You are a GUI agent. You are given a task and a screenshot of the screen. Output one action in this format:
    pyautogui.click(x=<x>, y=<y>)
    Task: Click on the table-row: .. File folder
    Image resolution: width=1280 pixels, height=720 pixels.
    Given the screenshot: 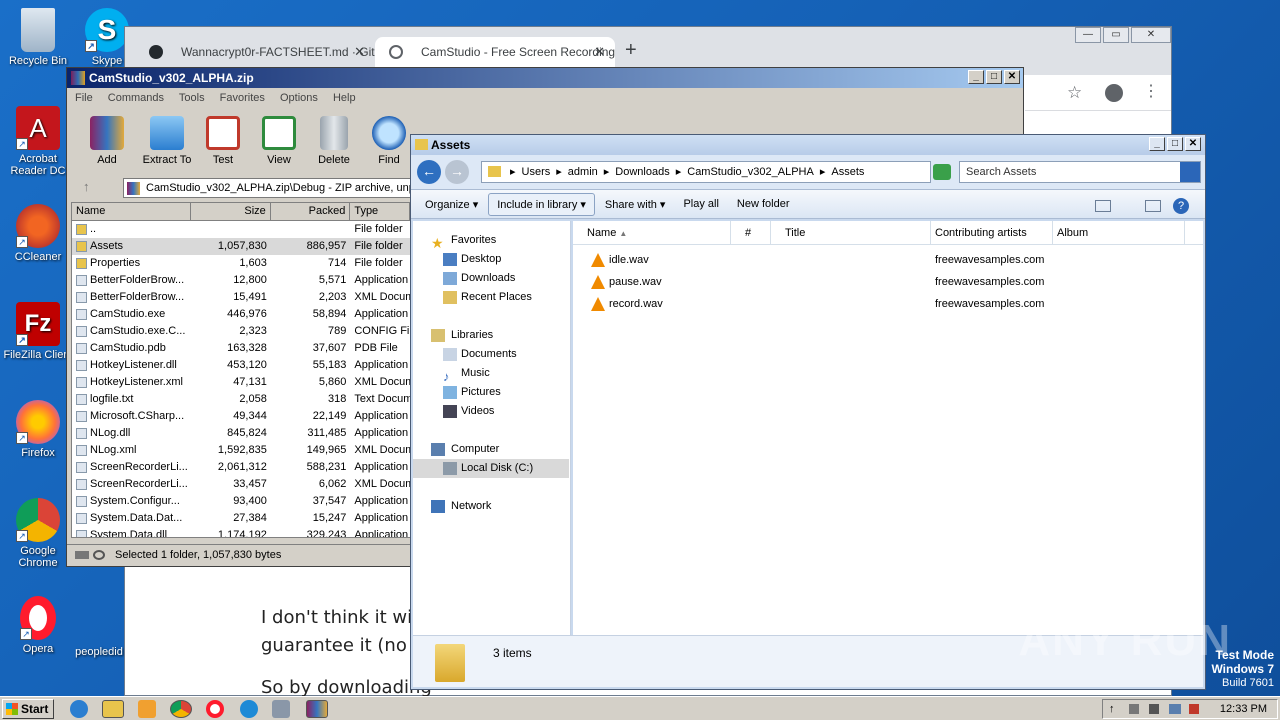 What is the action you would take?
    pyautogui.click(x=241, y=229)
    